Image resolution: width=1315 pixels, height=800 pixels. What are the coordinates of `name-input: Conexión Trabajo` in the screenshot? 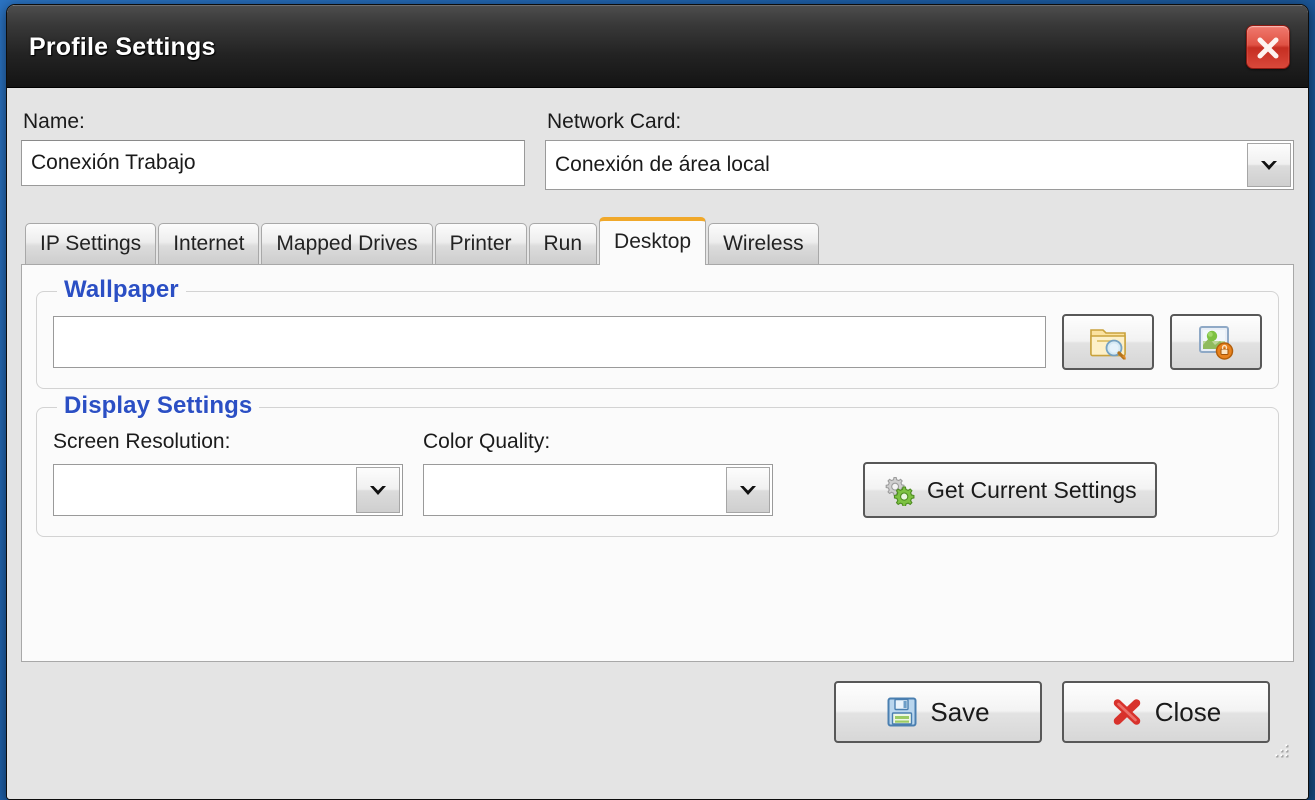 It's located at (273, 163).